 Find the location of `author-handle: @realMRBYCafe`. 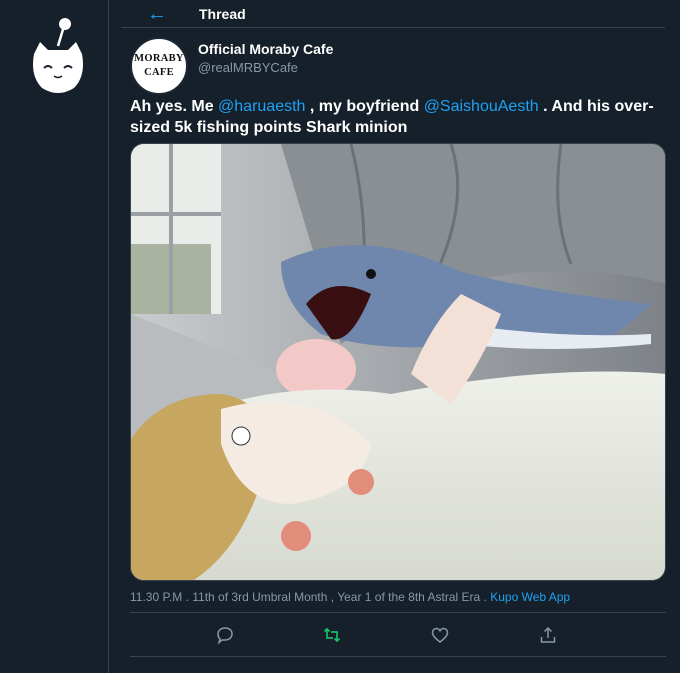

author-handle: @realMRBYCafe is located at coordinates (248, 67).